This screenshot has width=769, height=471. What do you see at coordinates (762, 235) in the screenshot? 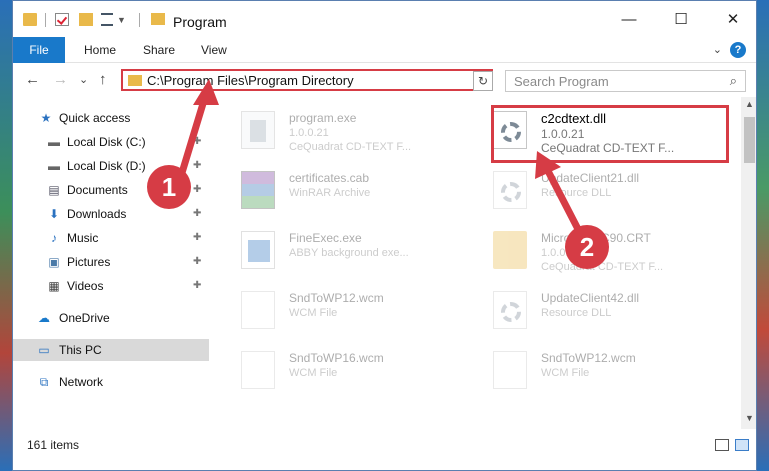
I see `desktop-wallpaper-right` at bounding box center [762, 235].